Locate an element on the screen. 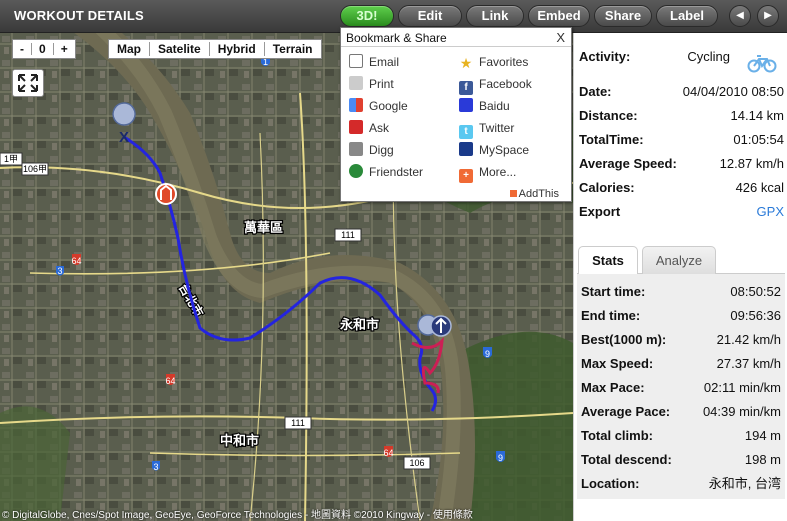 This screenshot has width=787, height=521. road-label-111: 111 is located at coordinates (348, 235).